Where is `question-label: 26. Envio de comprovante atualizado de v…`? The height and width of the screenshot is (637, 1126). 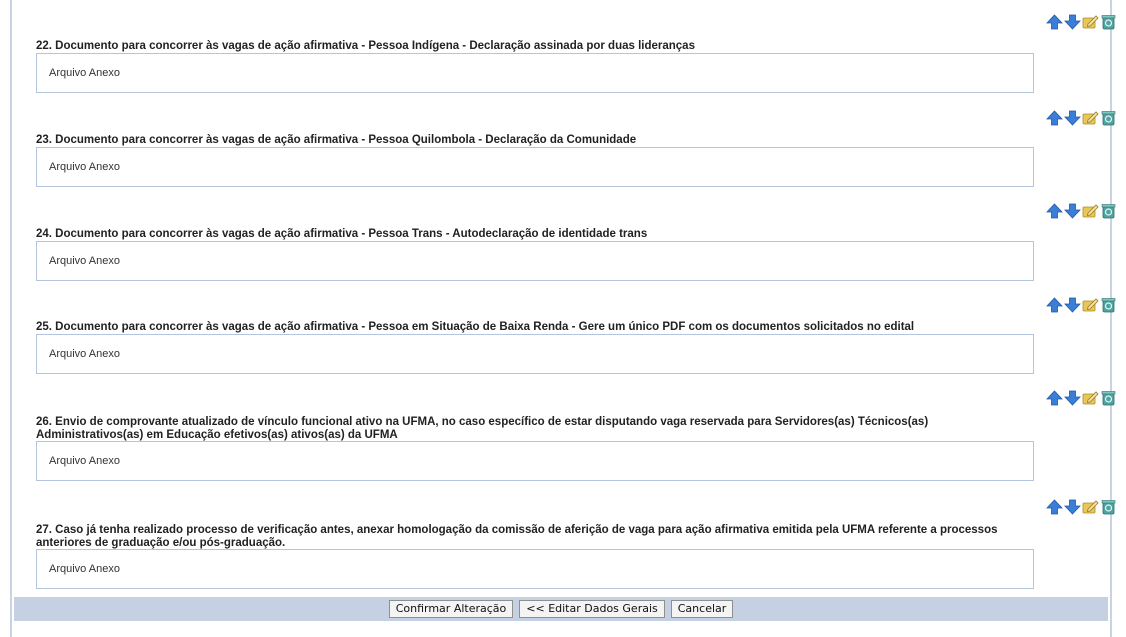 question-label: 26. Envio de comprovante atualizado de v… is located at coordinates (482, 428).